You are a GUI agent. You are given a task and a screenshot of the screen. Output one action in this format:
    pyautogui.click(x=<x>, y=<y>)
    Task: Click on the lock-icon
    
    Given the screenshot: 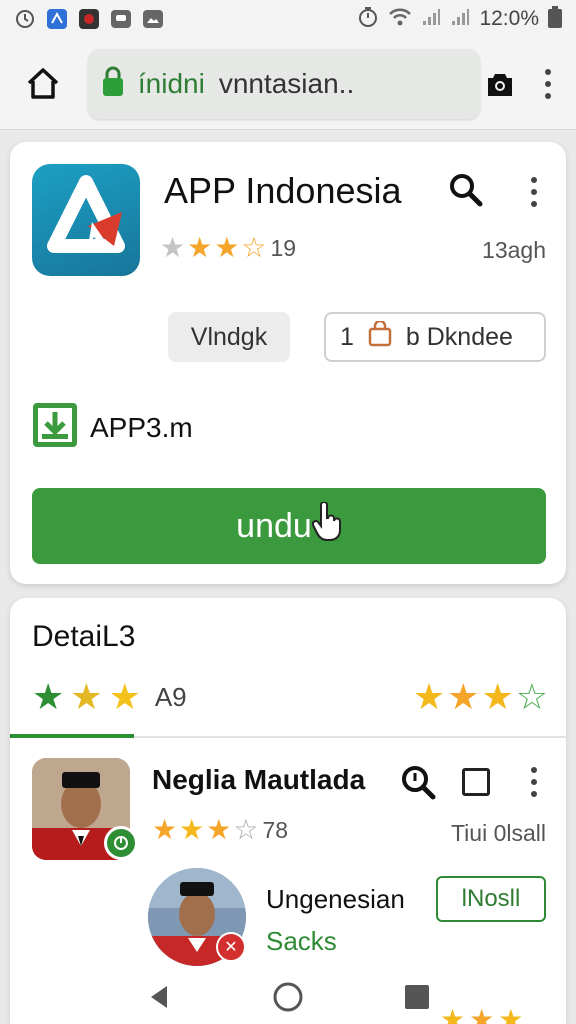 What is the action you would take?
    pyautogui.click(x=113, y=83)
    